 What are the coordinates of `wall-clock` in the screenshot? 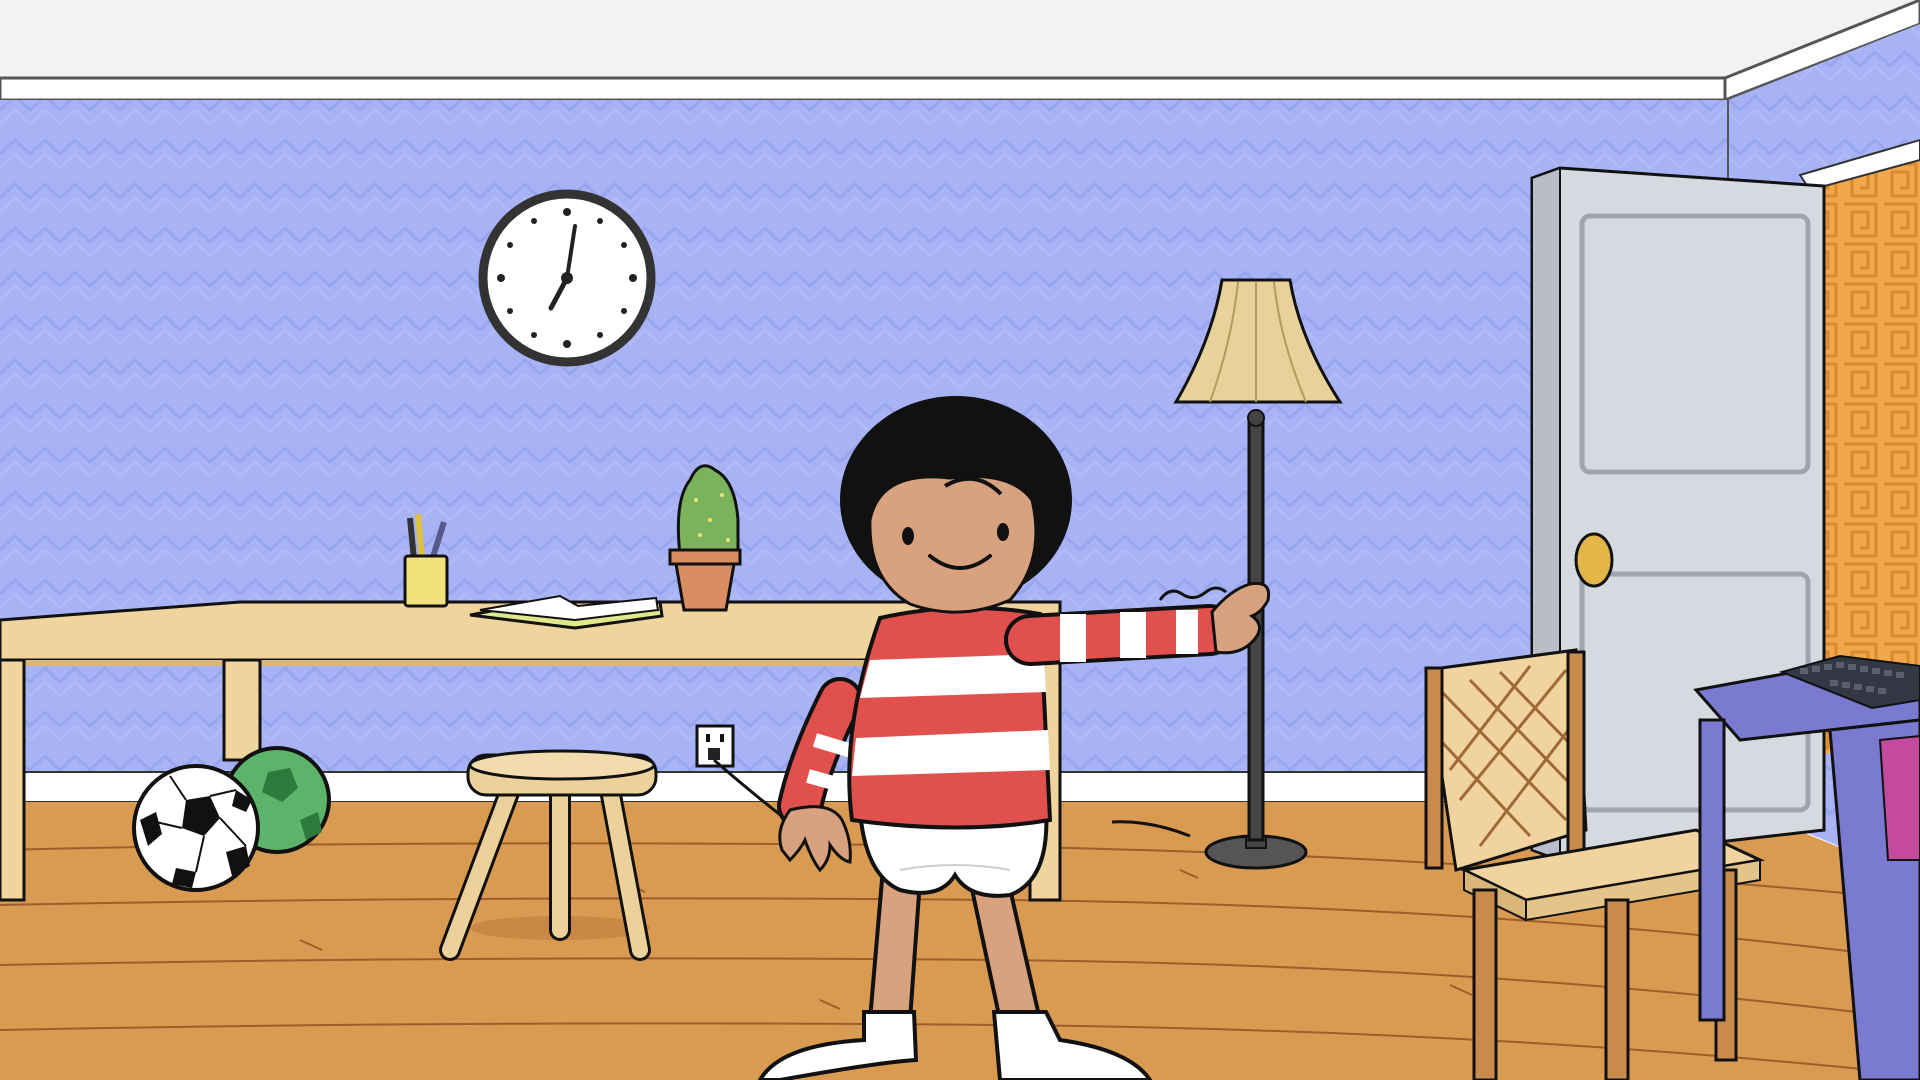 It's located at (567, 278).